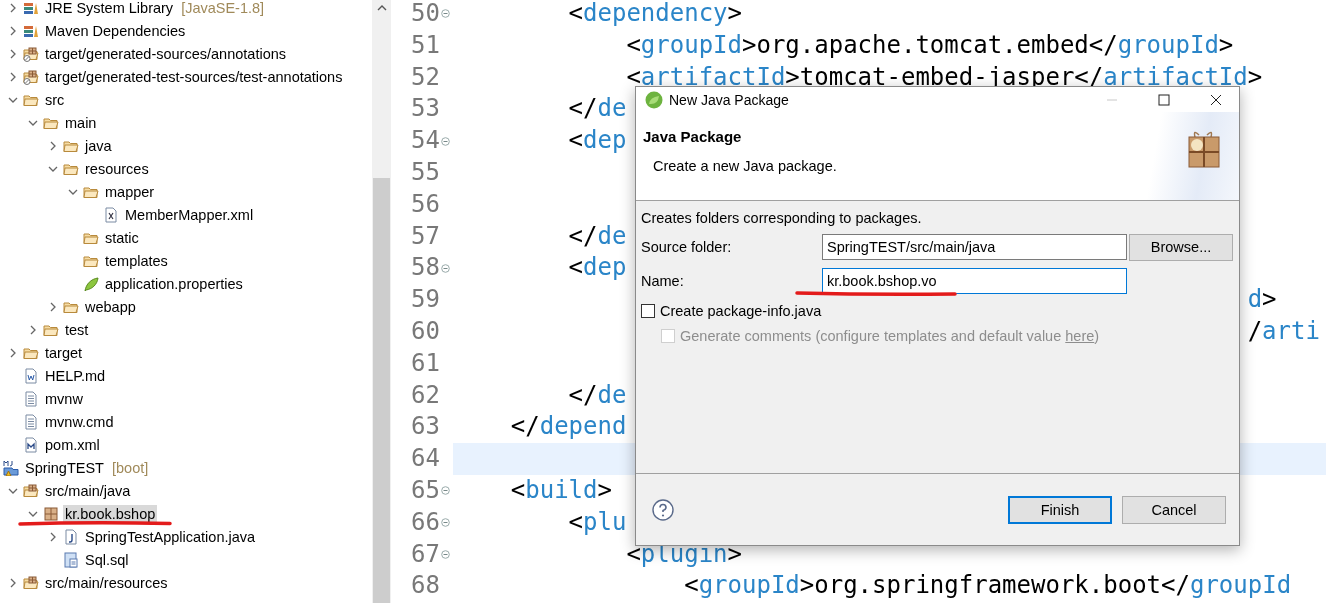 The height and width of the screenshot is (603, 1326). What do you see at coordinates (1216, 99) in the screenshot?
I see `close-icon` at bounding box center [1216, 99].